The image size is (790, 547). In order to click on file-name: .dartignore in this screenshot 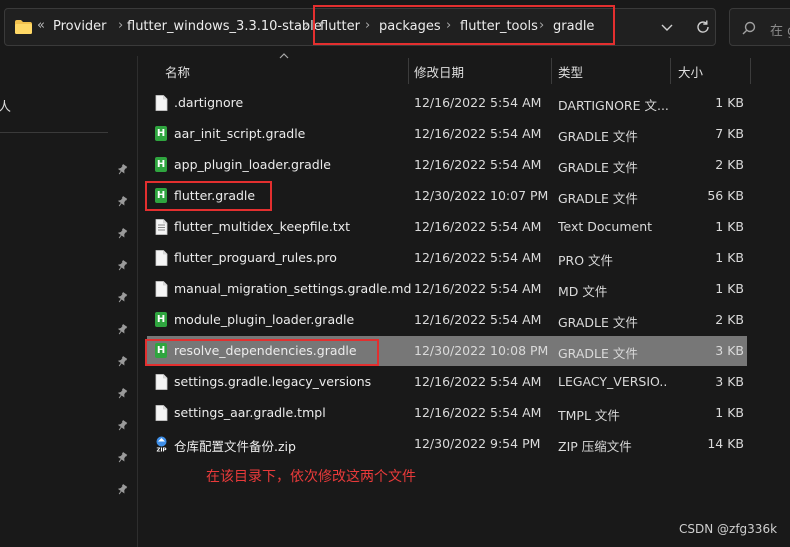, I will do `click(209, 102)`.